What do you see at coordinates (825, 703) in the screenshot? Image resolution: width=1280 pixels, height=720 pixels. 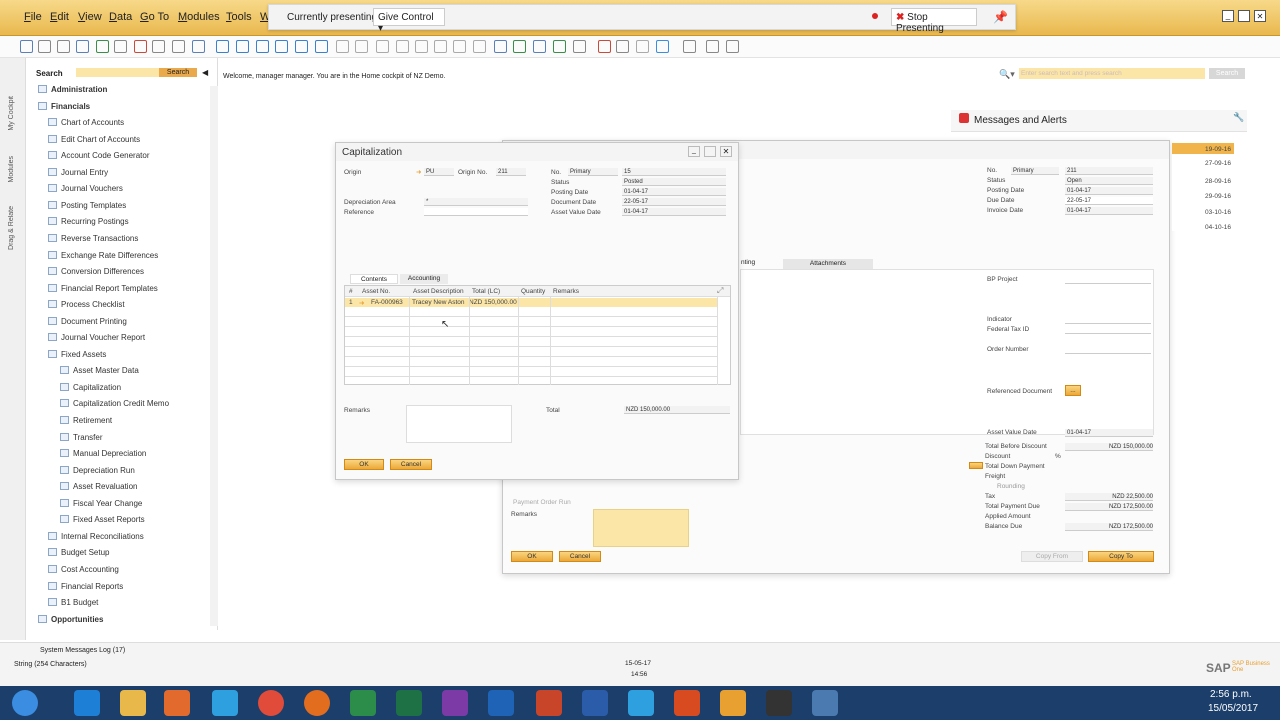 I see `sap-b1-icon` at bounding box center [825, 703].